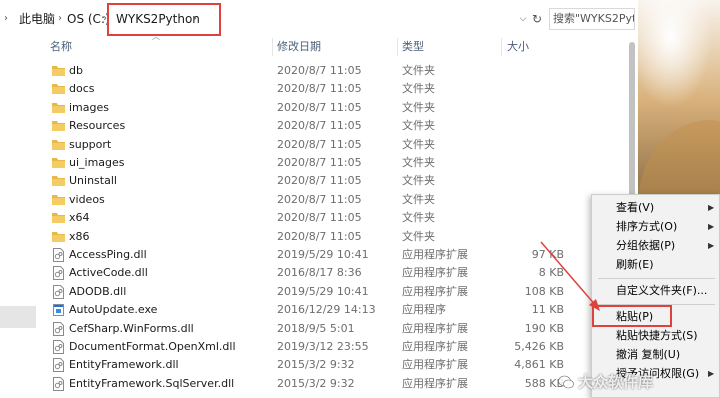 The width and height of the screenshot is (720, 398). Describe the element at coordinates (566, 382) in the screenshot. I see `wechat-logo-icon` at that location.